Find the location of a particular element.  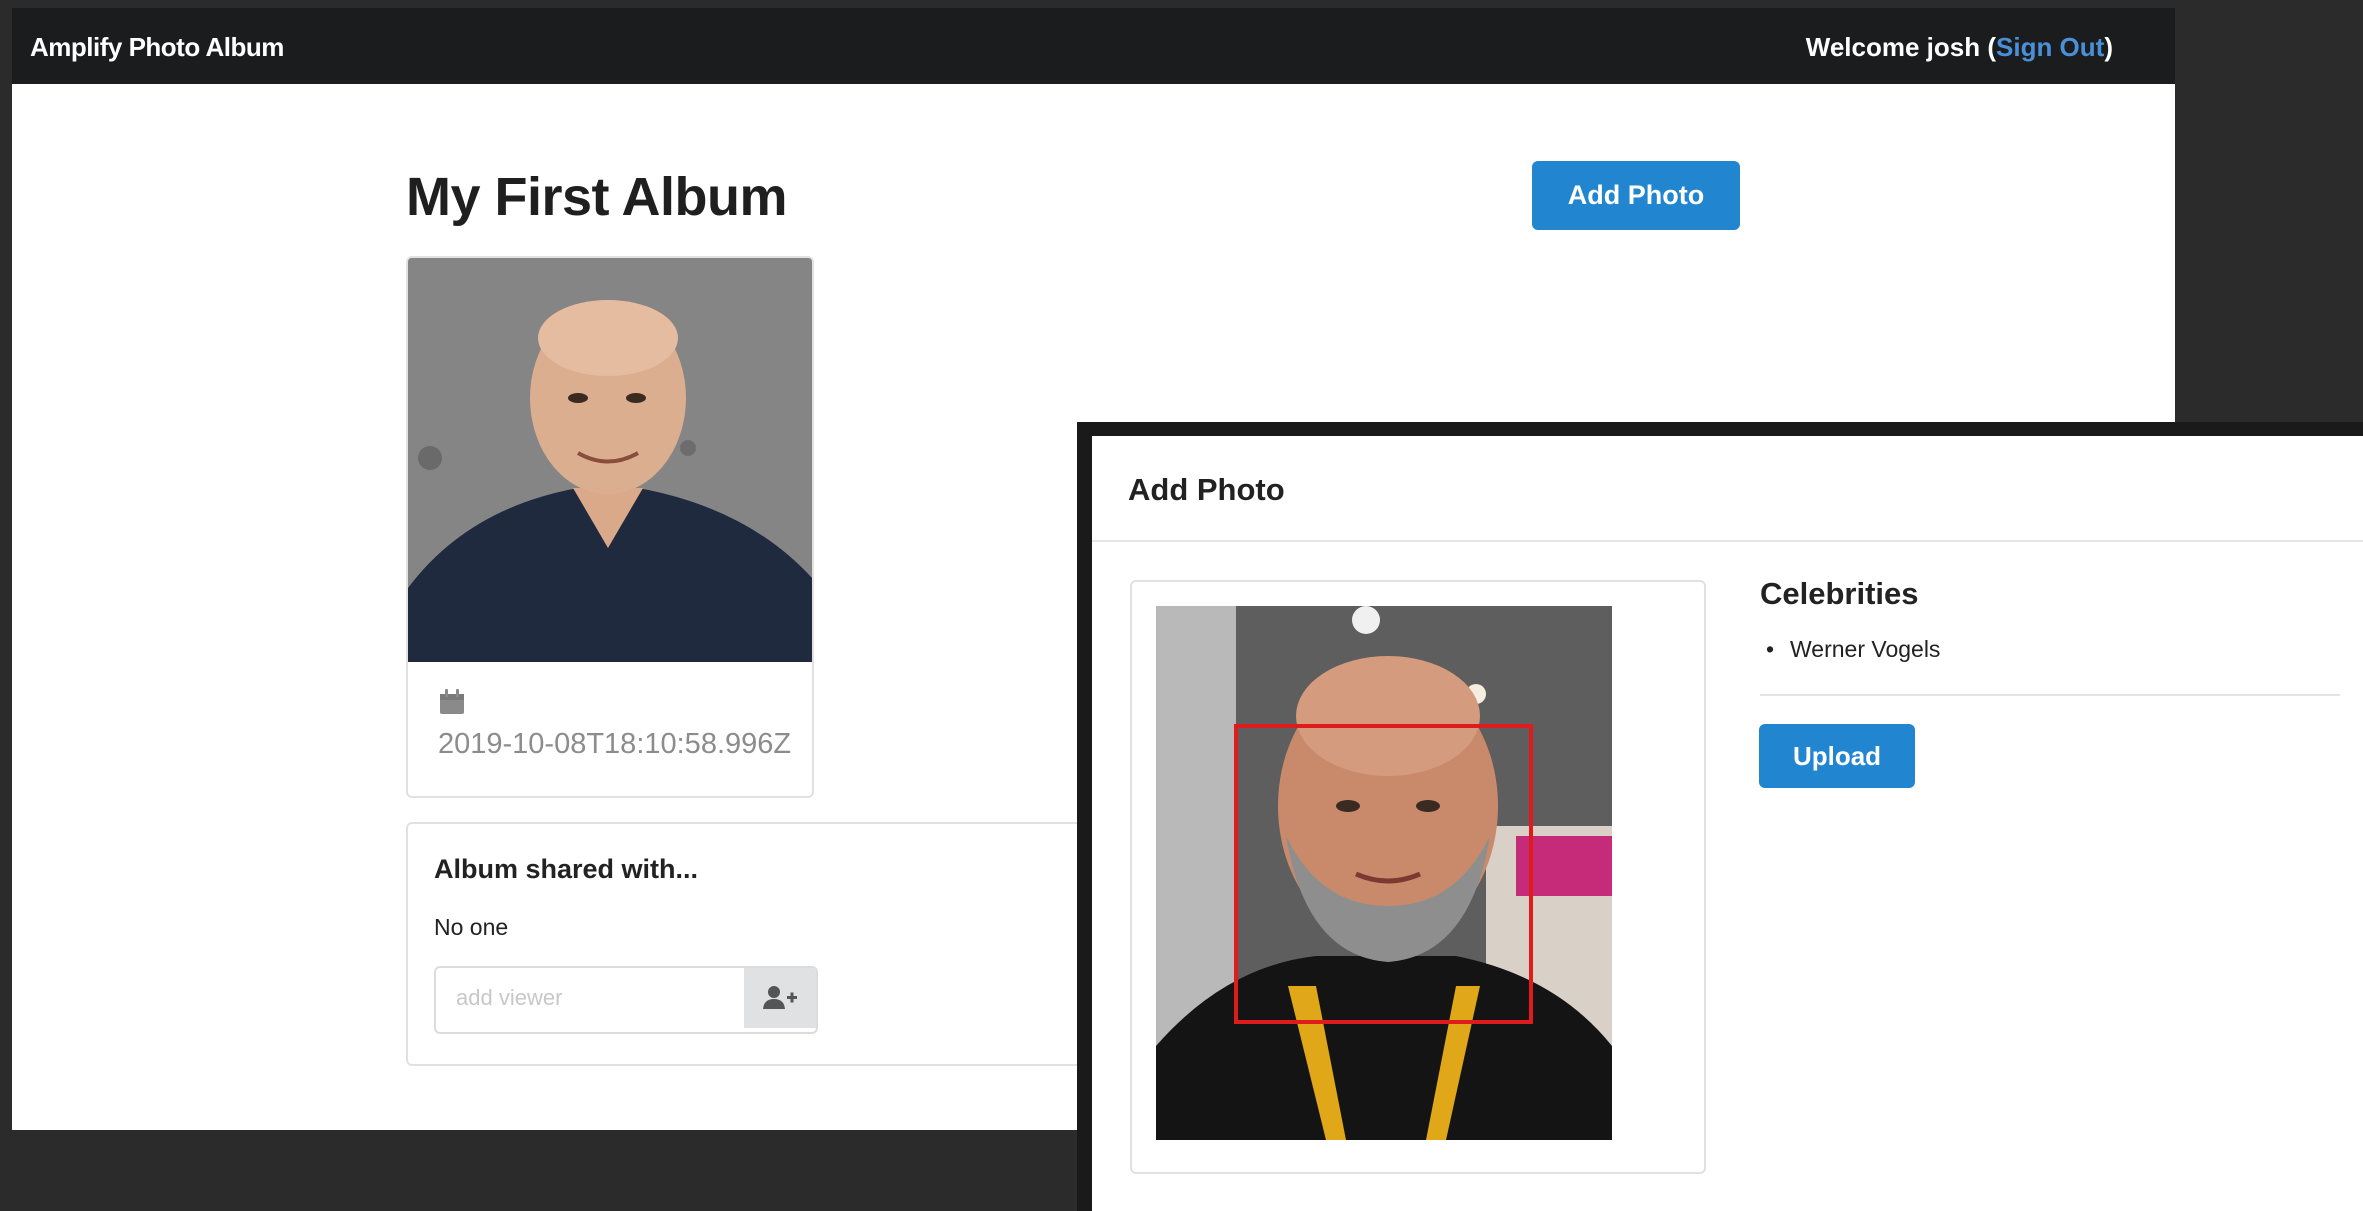

add-photo-button: Add Photo is located at coordinates (1636, 195).